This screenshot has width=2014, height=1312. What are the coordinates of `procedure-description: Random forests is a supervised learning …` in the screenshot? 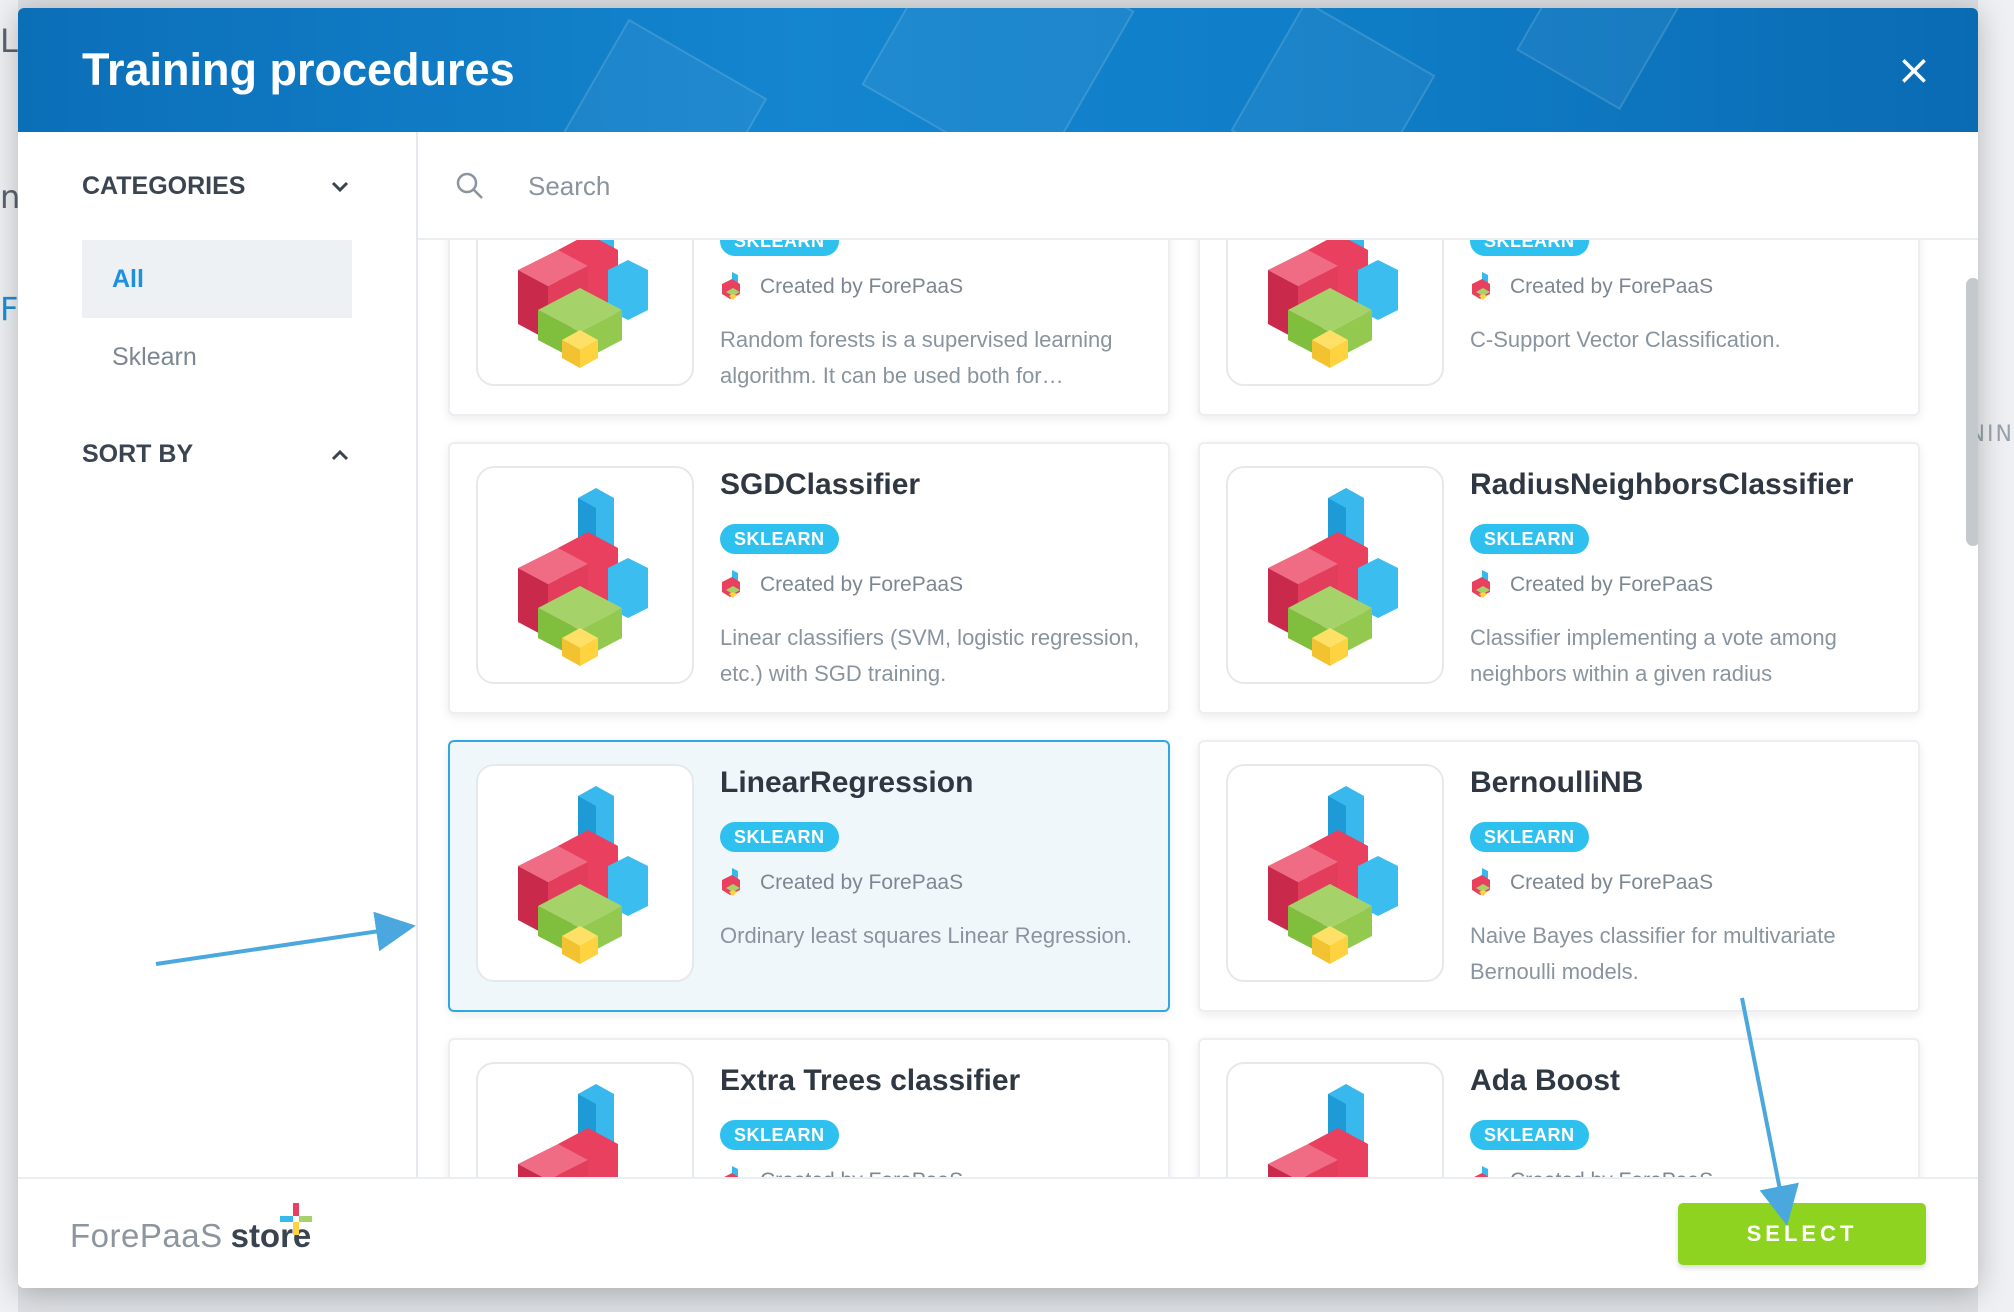 It's located at (916, 357).